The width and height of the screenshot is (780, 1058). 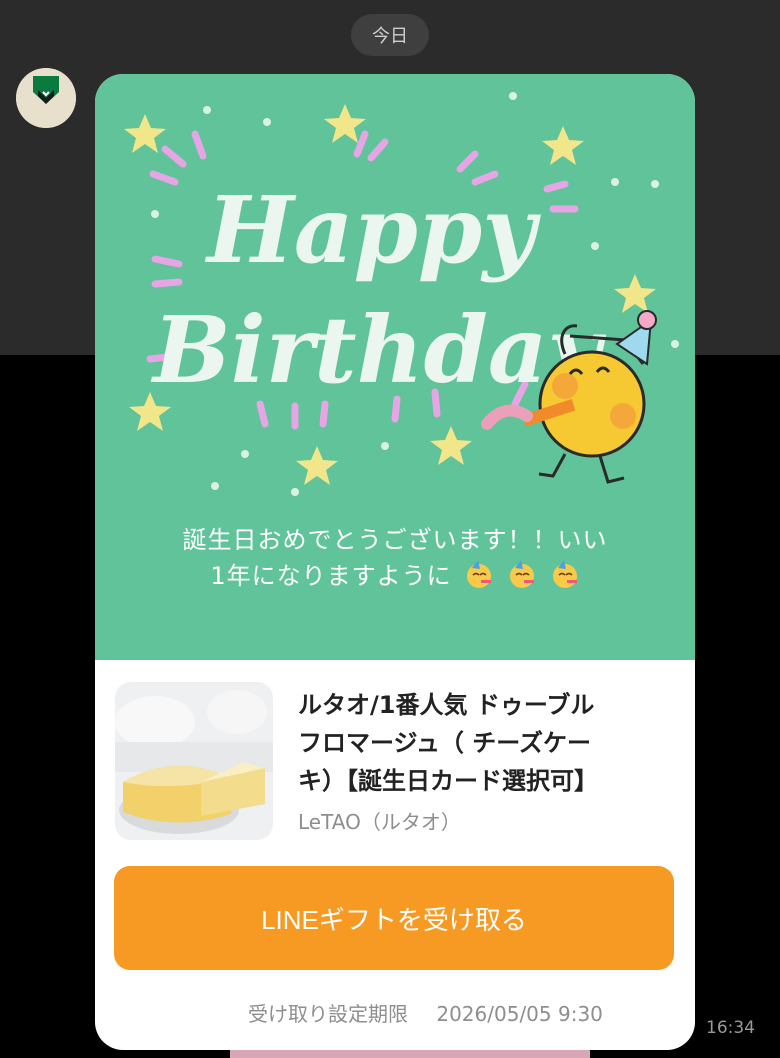 I want to click on receive-gift-button: LINEギフトを受け取る, so click(x=394, y=918).